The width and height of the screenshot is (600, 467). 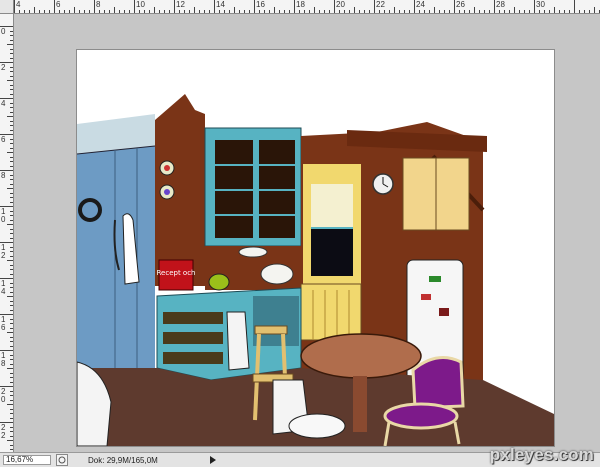 What do you see at coordinates (420, 4) in the screenshot?
I see `ruler-label: 24` at bounding box center [420, 4].